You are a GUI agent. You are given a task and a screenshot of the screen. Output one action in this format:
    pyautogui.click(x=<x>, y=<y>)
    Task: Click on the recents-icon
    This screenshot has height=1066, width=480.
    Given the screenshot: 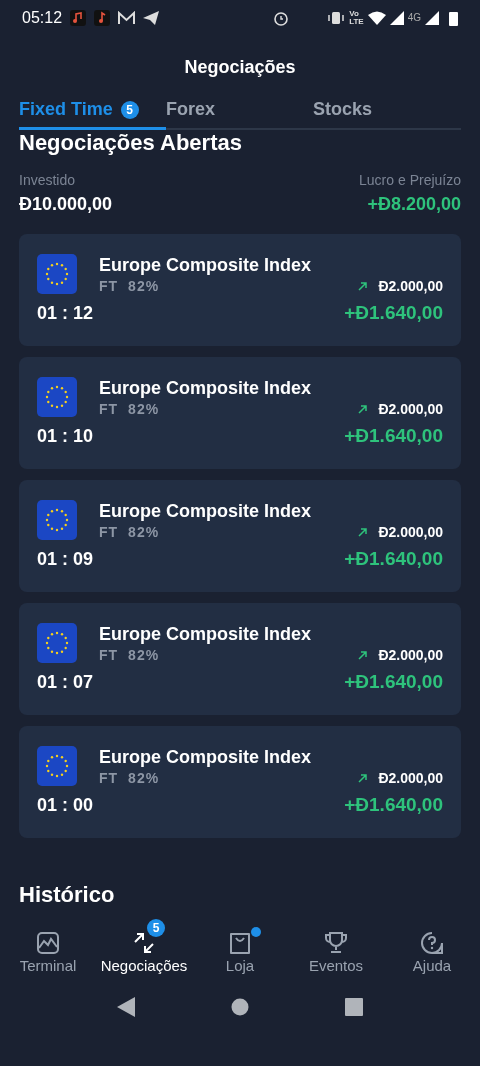 What is the action you would take?
    pyautogui.click(x=354, y=1007)
    